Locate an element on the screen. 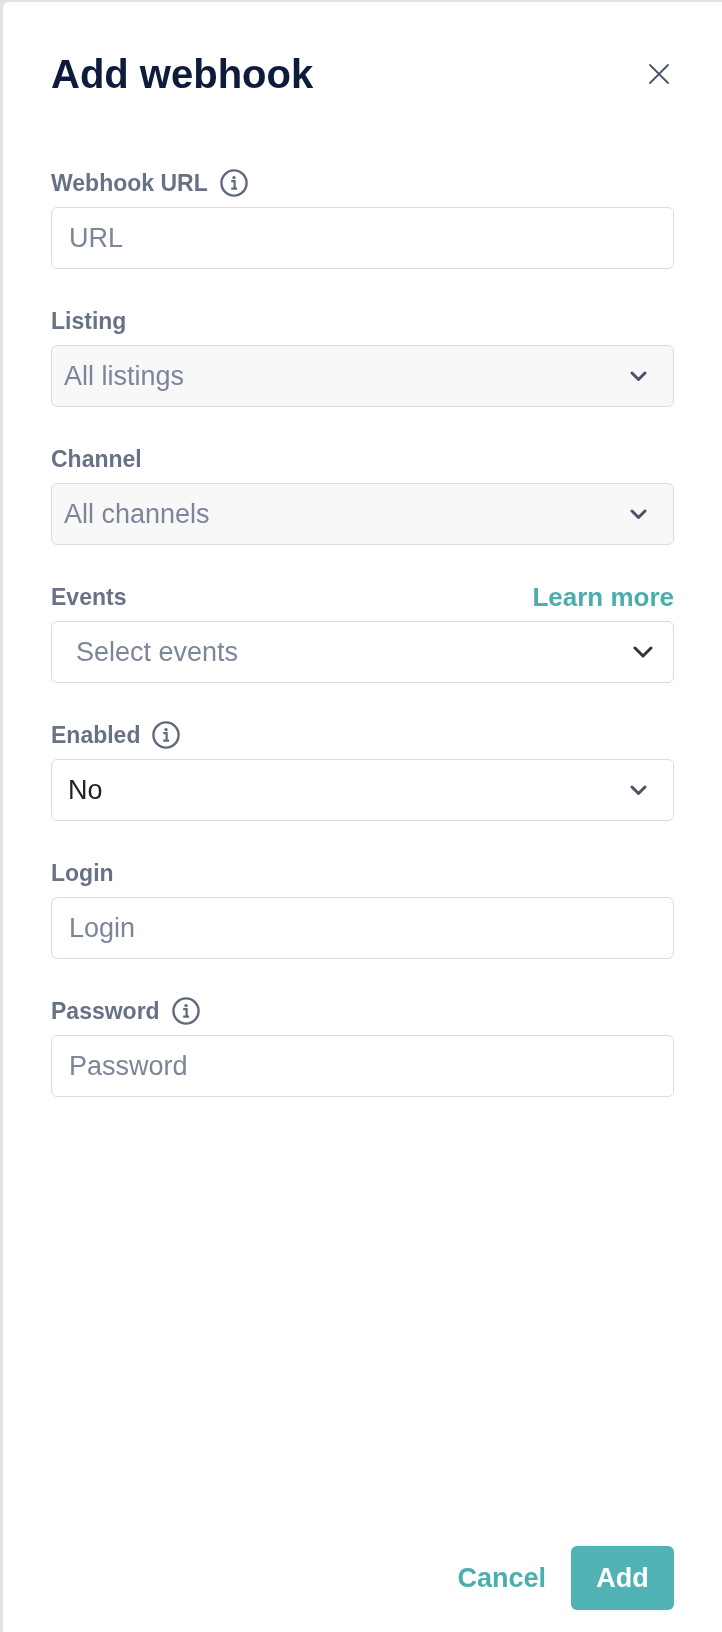  close-icon is located at coordinates (659, 74).